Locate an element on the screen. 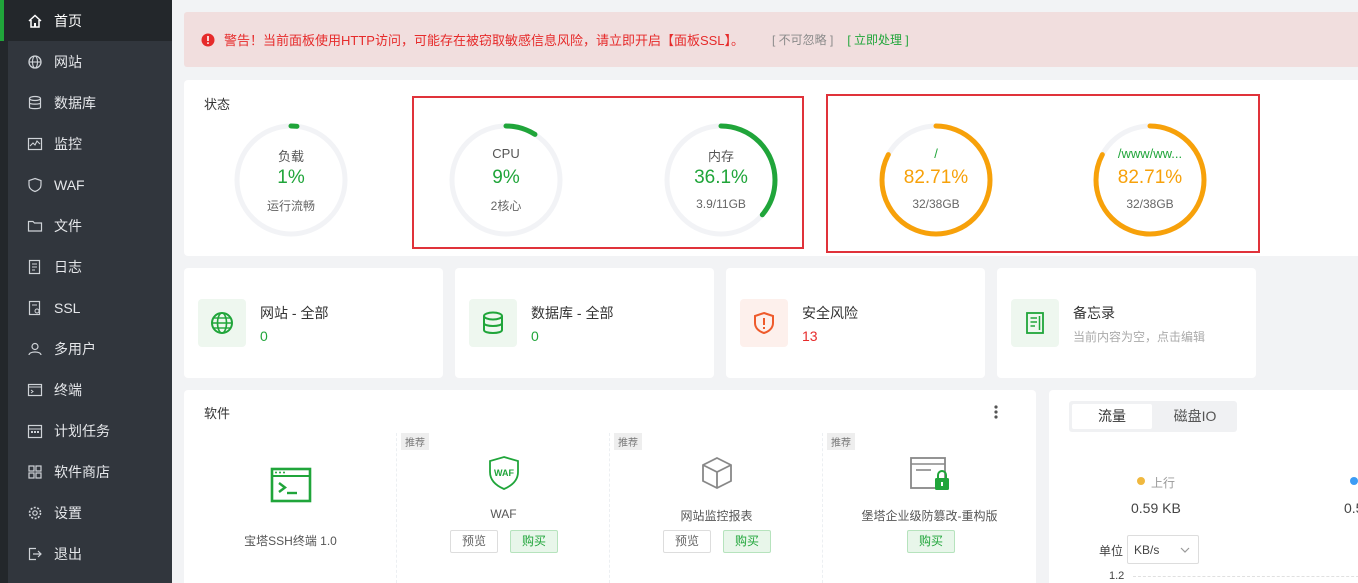 This screenshot has width=1358, height=583. overview-card-database: 数据库 - 全部 0 is located at coordinates (584, 323).